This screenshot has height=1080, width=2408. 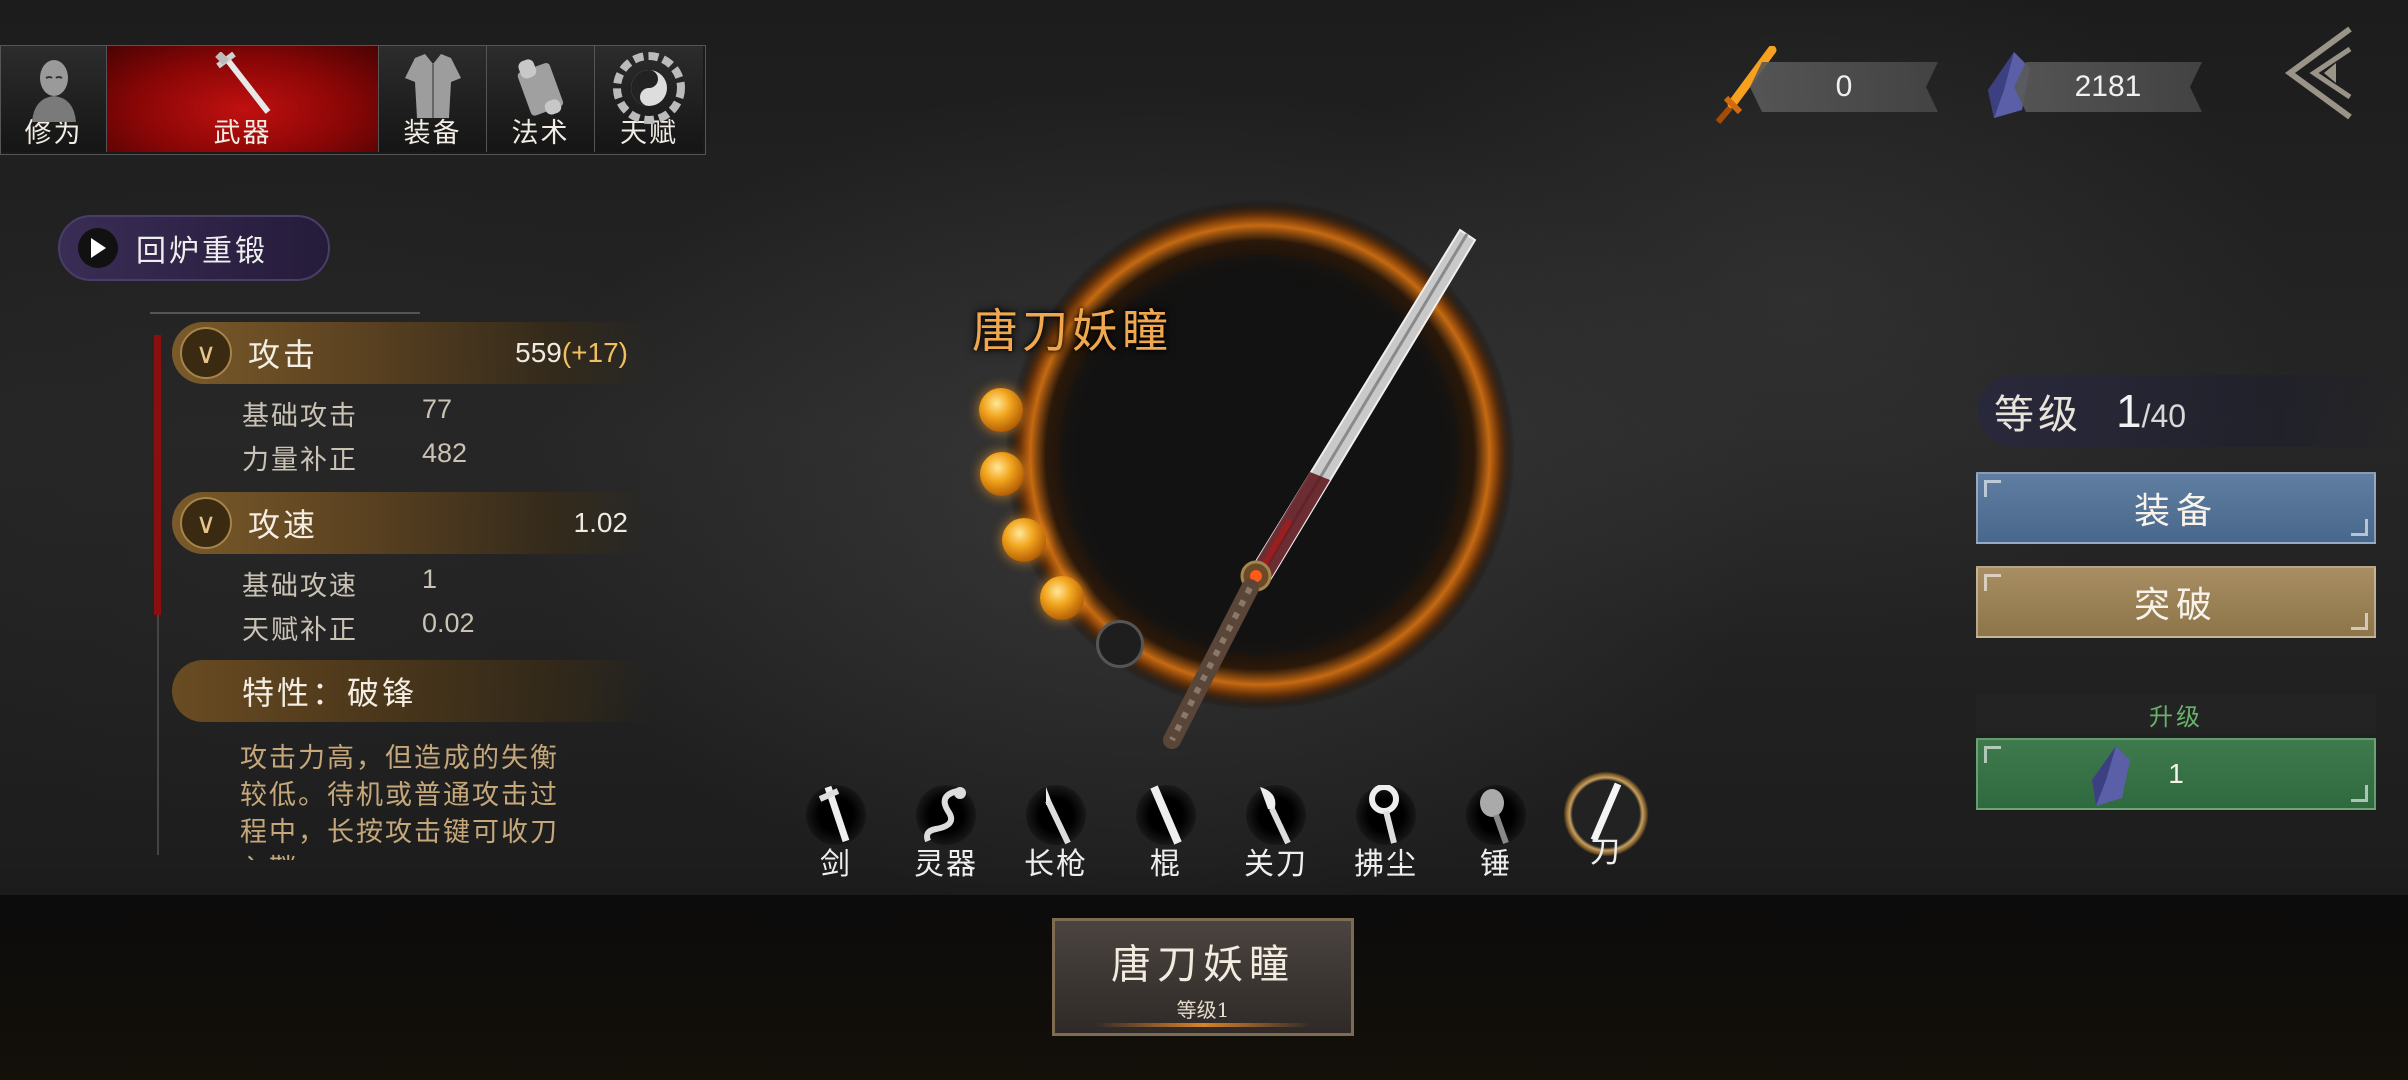 I want to click on crystal-count: 2181, so click(x=2108, y=87).